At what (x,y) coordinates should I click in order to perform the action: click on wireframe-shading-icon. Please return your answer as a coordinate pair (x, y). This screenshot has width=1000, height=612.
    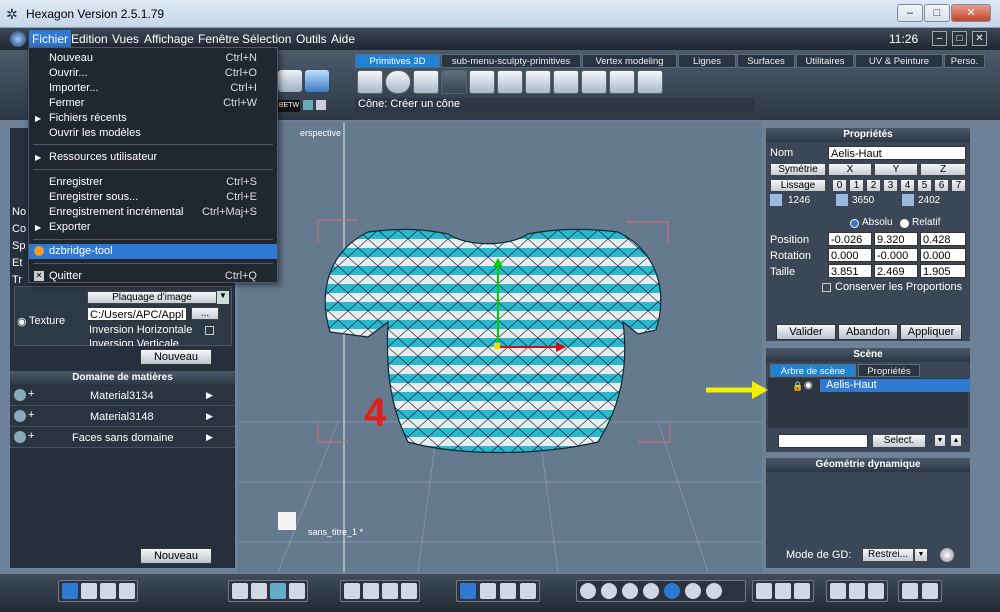
    Looking at the image, I should click on (588, 591).